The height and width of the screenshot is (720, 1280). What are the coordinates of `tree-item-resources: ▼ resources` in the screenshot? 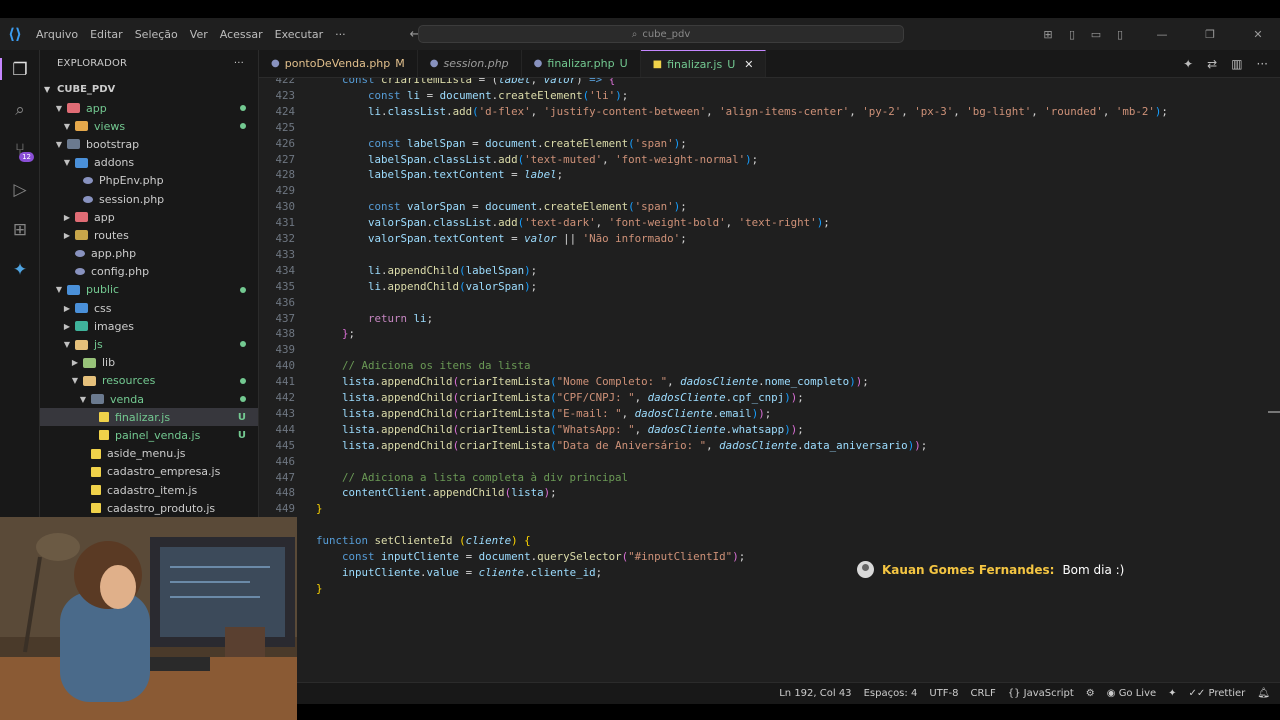 It's located at (149, 381).